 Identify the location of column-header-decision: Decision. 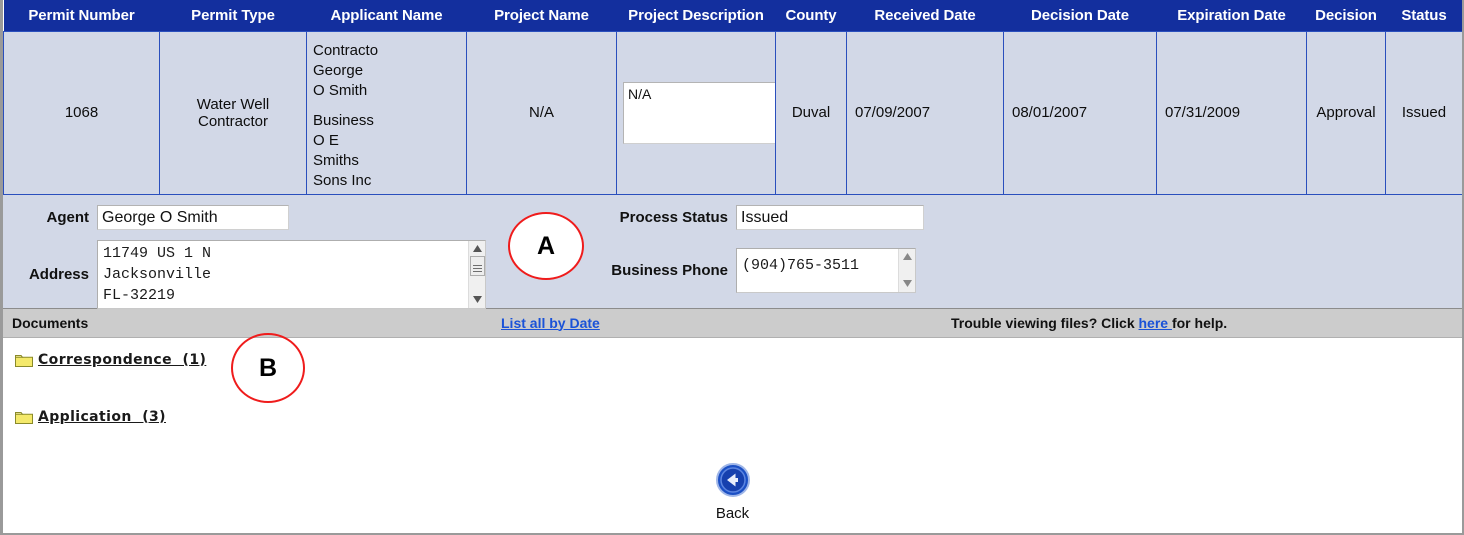
(1346, 15).